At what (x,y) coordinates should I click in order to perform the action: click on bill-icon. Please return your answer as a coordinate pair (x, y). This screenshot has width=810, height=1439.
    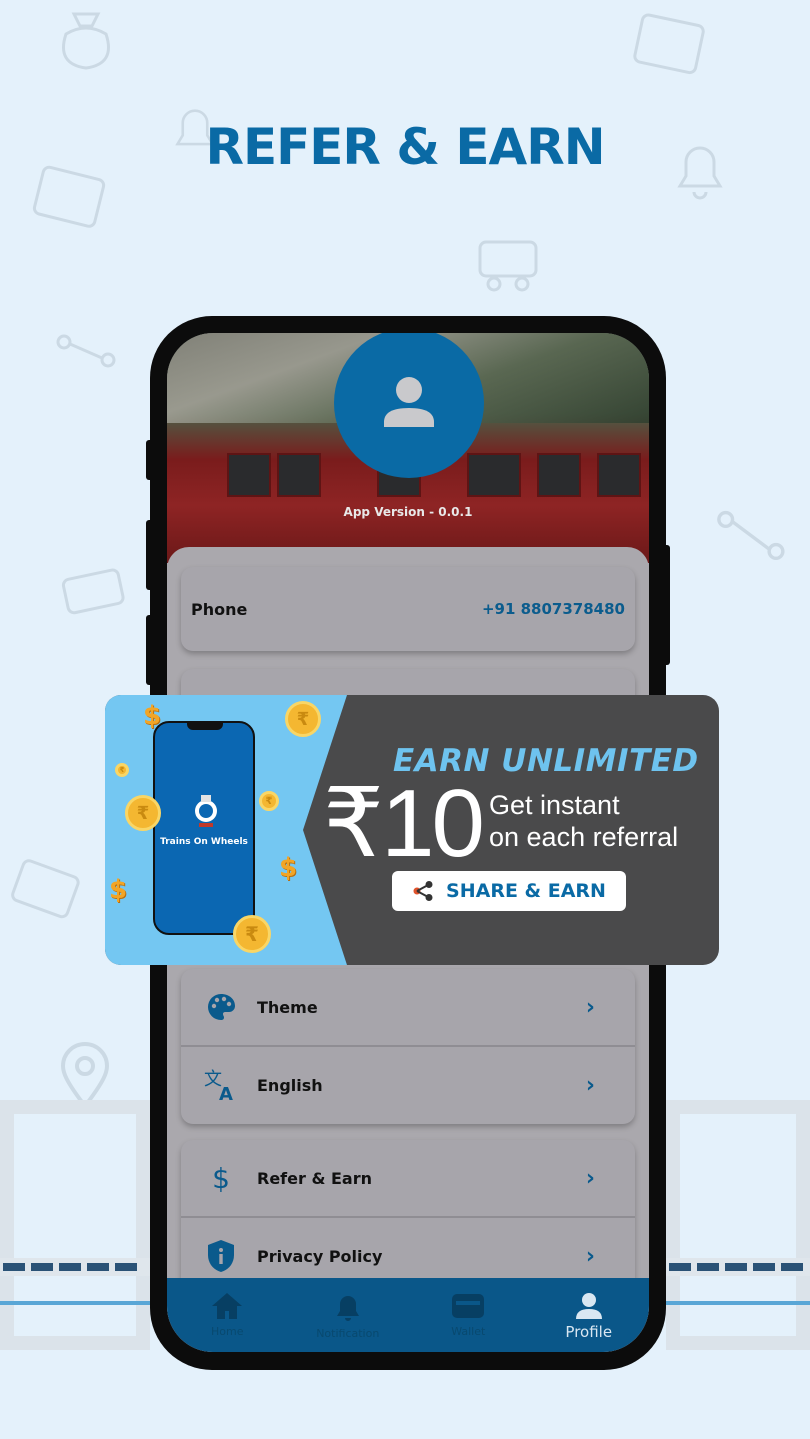
    Looking at the image, I should click on (669, 44).